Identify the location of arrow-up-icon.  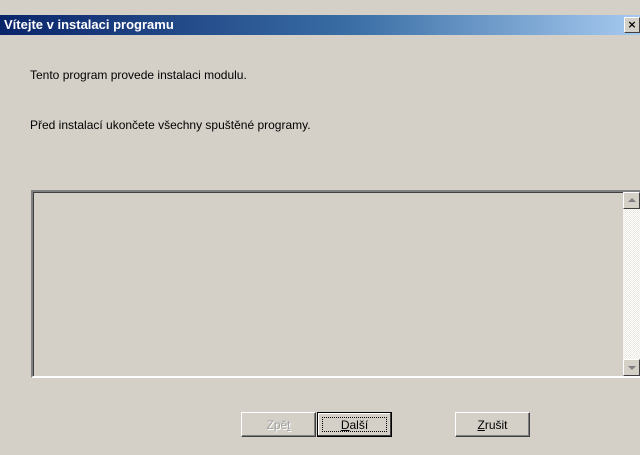
(632, 200).